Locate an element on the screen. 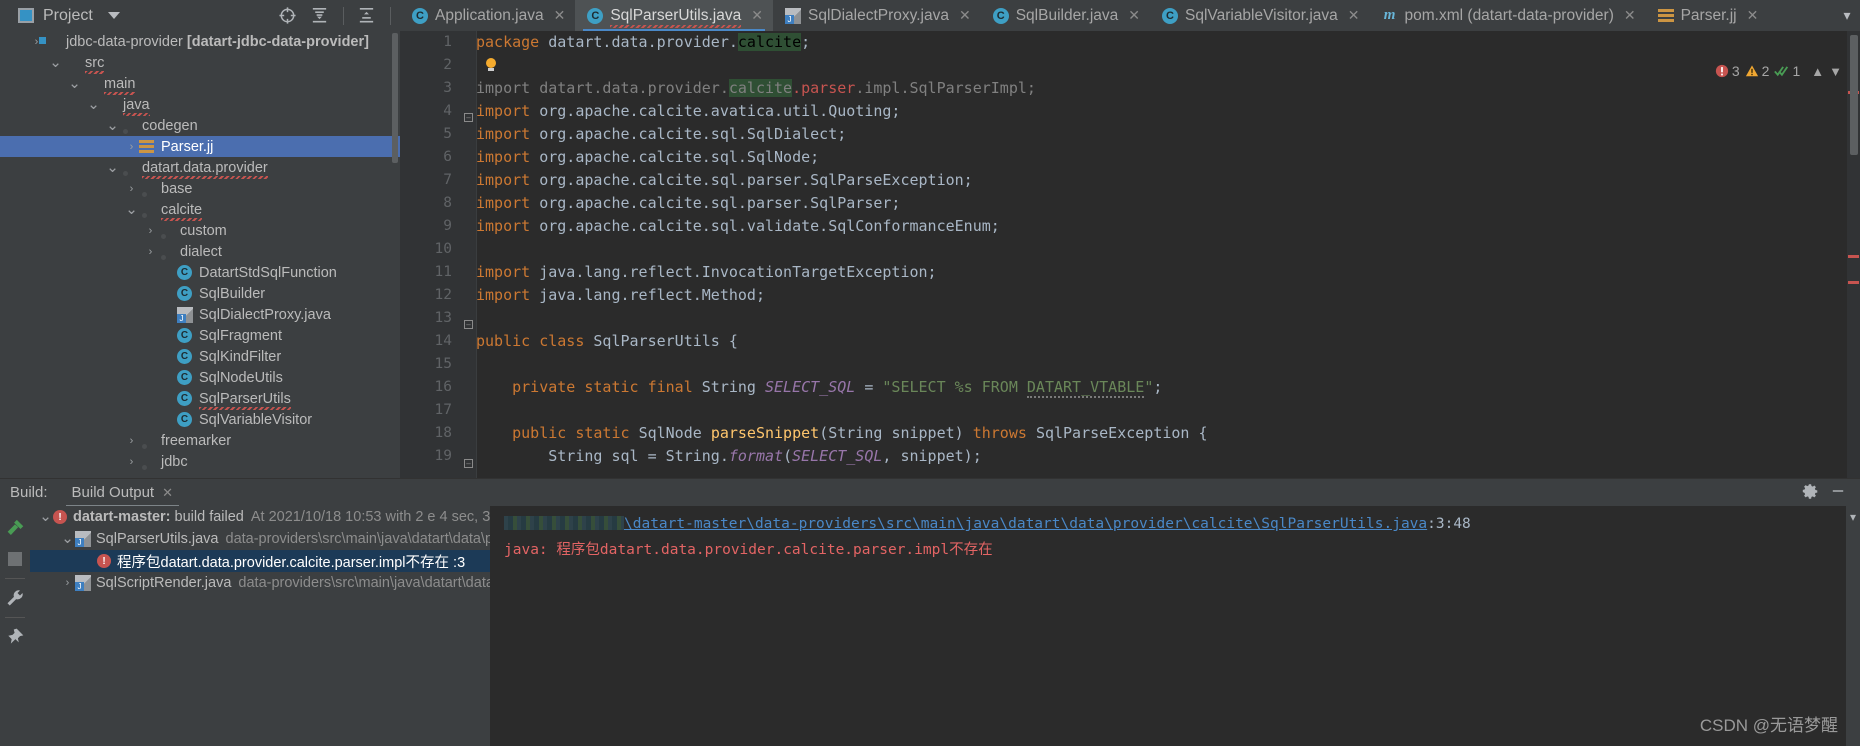 The width and height of the screenshot is (1860, 746). error-count: 3 is located at coordinates (1727, 71).